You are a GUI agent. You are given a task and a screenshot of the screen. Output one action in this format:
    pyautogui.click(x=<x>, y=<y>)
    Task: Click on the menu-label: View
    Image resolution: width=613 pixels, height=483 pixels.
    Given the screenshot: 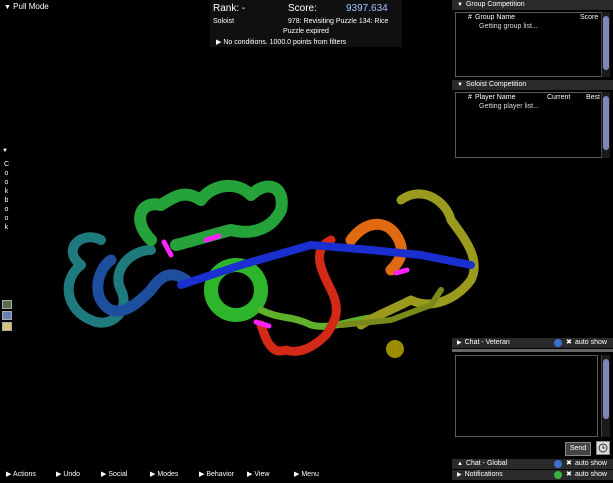 What is the action you would take?
    pyautogui.click(x=262, y=474)
    